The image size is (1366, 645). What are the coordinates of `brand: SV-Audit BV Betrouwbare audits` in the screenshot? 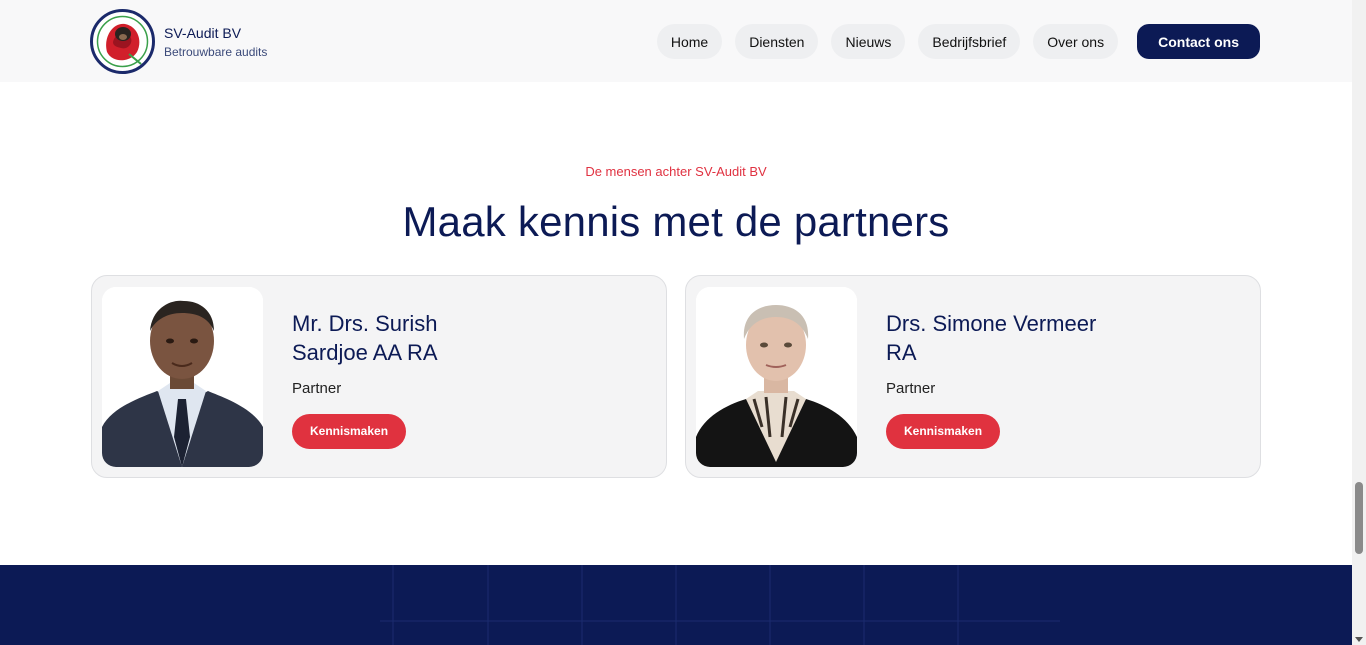 It's located at (178, 41).